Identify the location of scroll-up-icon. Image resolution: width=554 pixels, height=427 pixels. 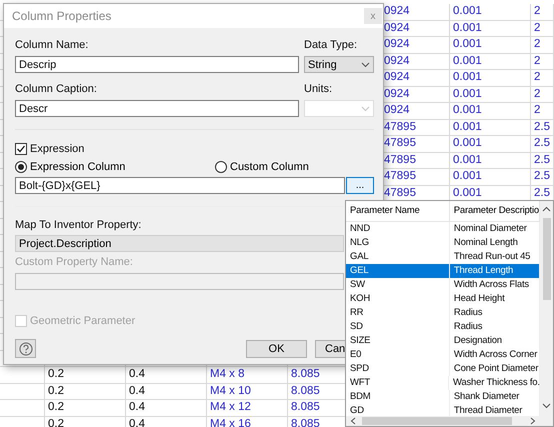
(546, 209).